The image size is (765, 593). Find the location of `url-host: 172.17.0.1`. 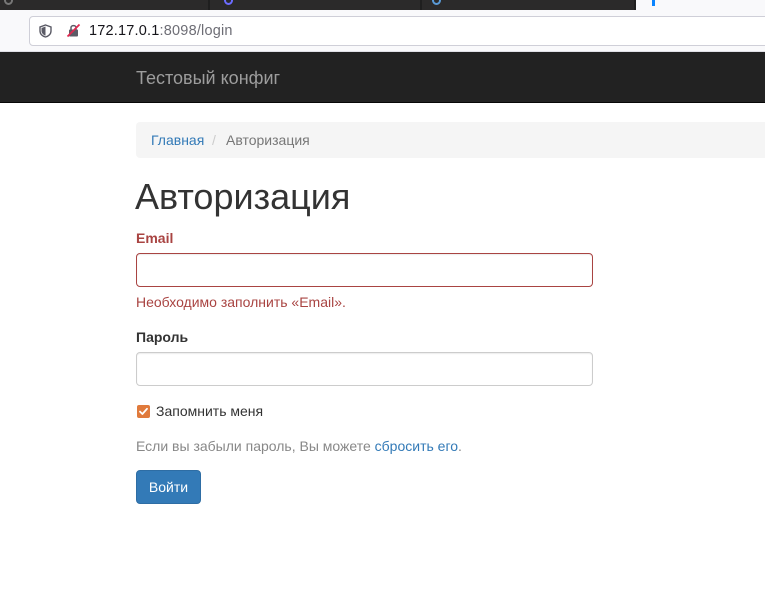

url-host: 172.17.0.1 is located at coordinates (124, 31).